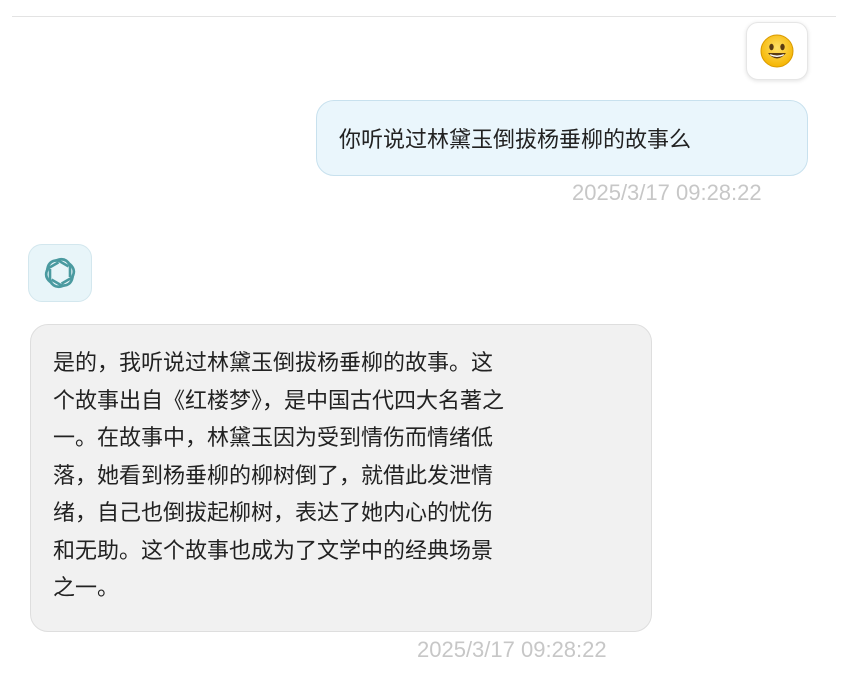  Describe the element at coordinates (667, 192) in the screenshot. I see `user-message-timestamp: 2025/3/17 09:28:22` at that location.